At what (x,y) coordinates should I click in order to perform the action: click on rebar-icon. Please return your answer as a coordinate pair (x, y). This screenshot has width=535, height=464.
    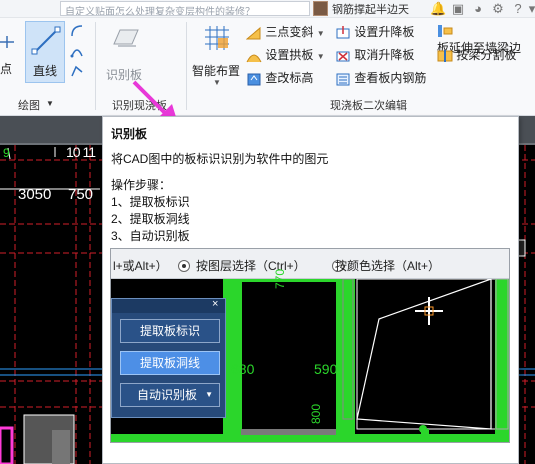
    Looking at the image, I should click on (343, 79).